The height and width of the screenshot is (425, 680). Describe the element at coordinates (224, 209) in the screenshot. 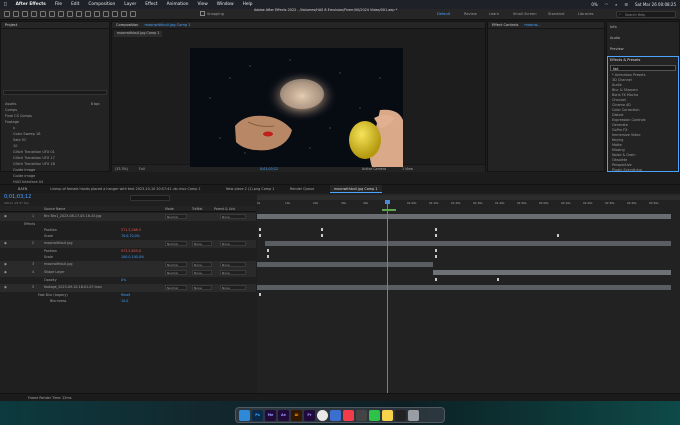

I see `col-parent: Parent & Link` at that location.